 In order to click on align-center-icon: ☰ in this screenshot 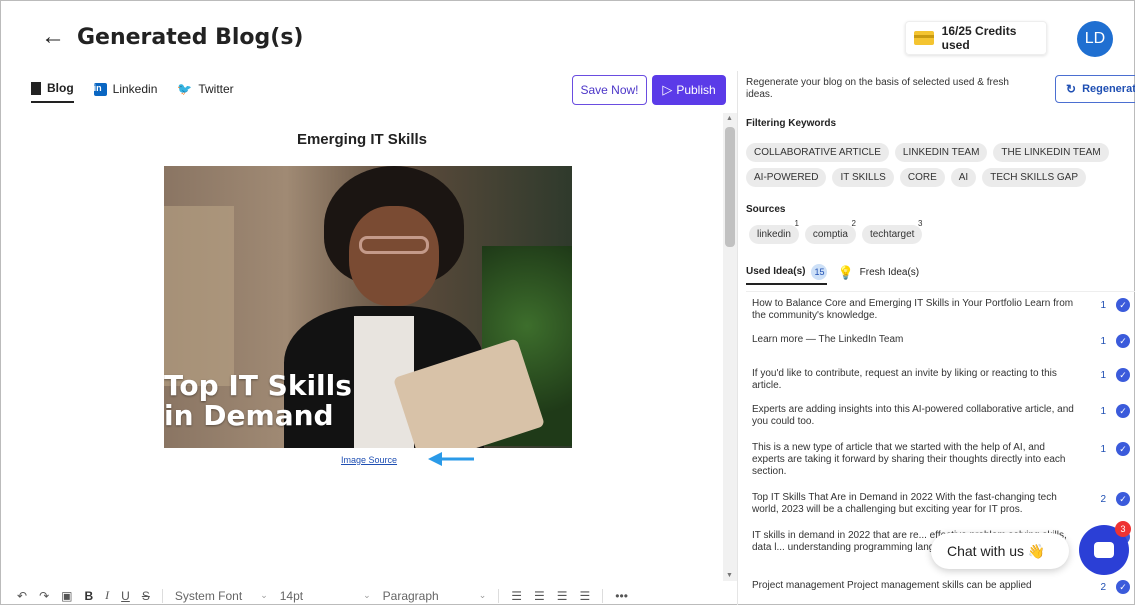, I will do `click(539, 596)`.